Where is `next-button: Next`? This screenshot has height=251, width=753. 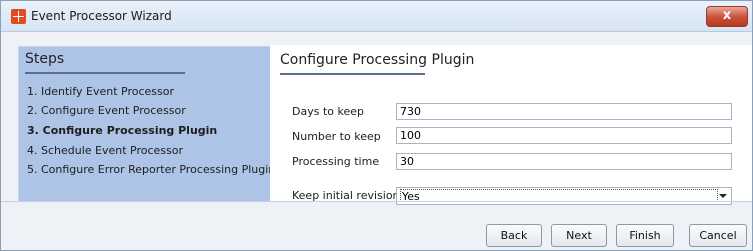 next-button: Next is located at coordinates (579, 235).